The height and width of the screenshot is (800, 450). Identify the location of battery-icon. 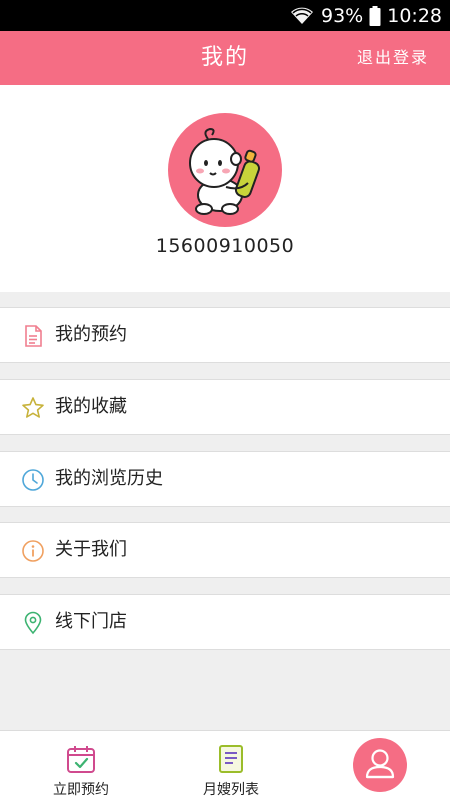
(375, 15).